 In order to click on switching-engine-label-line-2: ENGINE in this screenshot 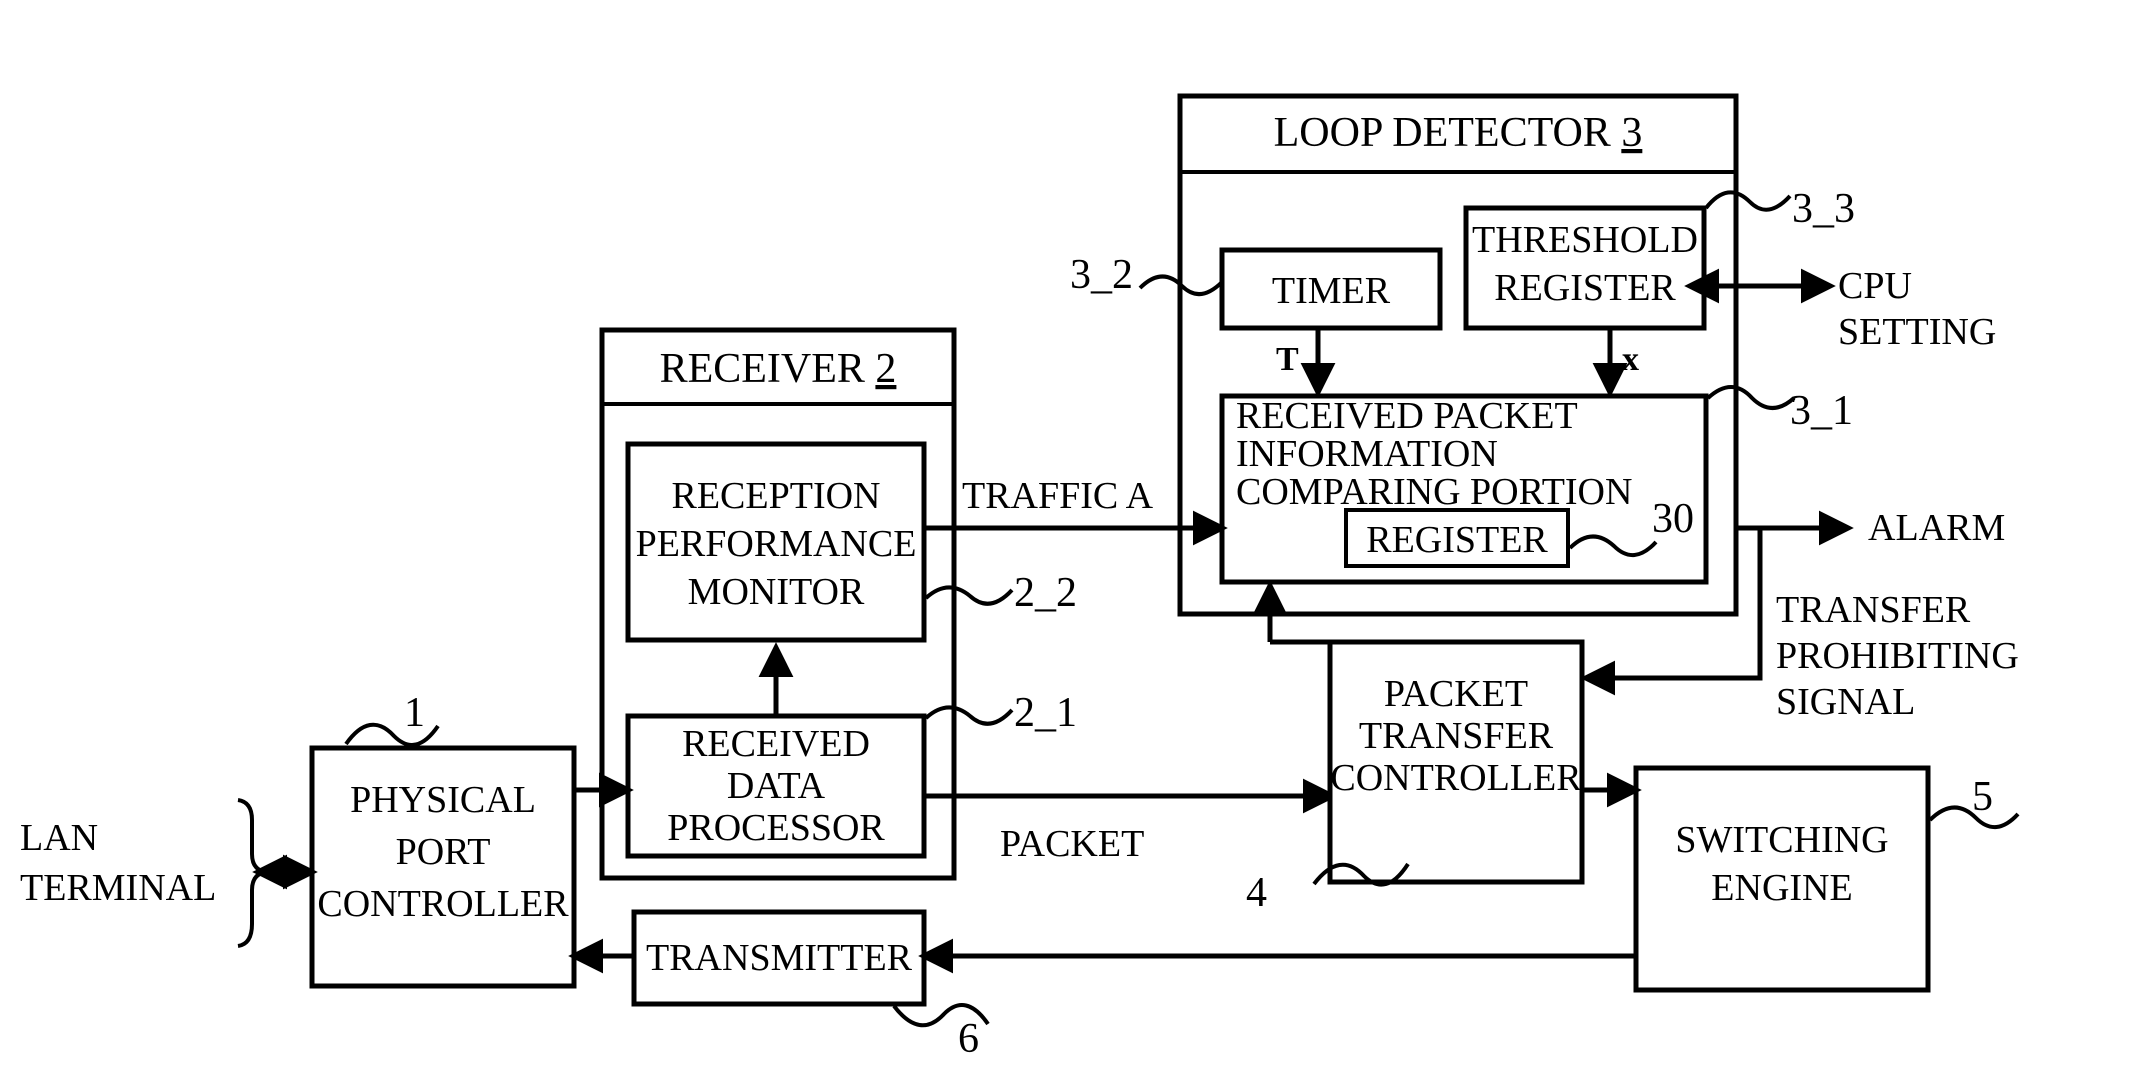, I will do `click(1781, 888)`.